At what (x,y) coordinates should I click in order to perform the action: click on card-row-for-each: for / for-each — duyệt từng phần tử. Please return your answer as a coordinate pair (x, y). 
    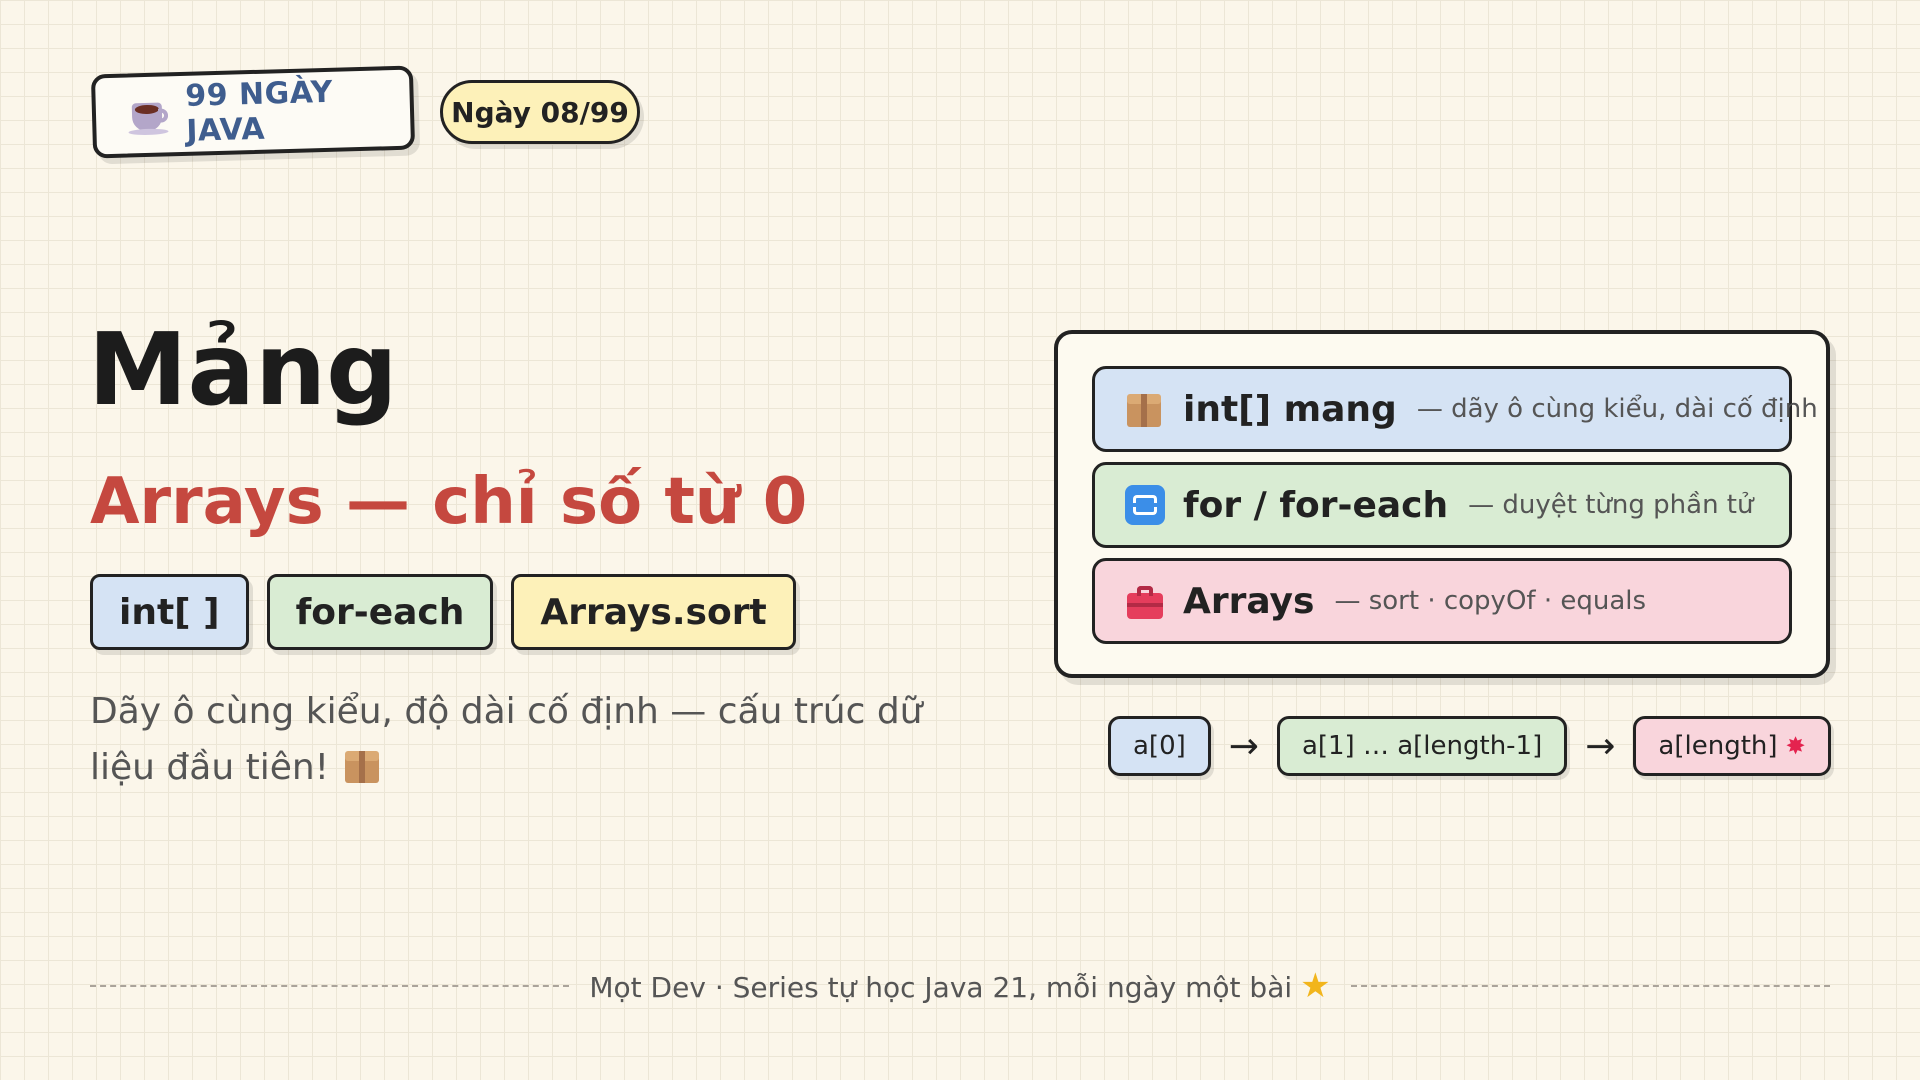
    Looking at the image, I should click on (1442, 505).